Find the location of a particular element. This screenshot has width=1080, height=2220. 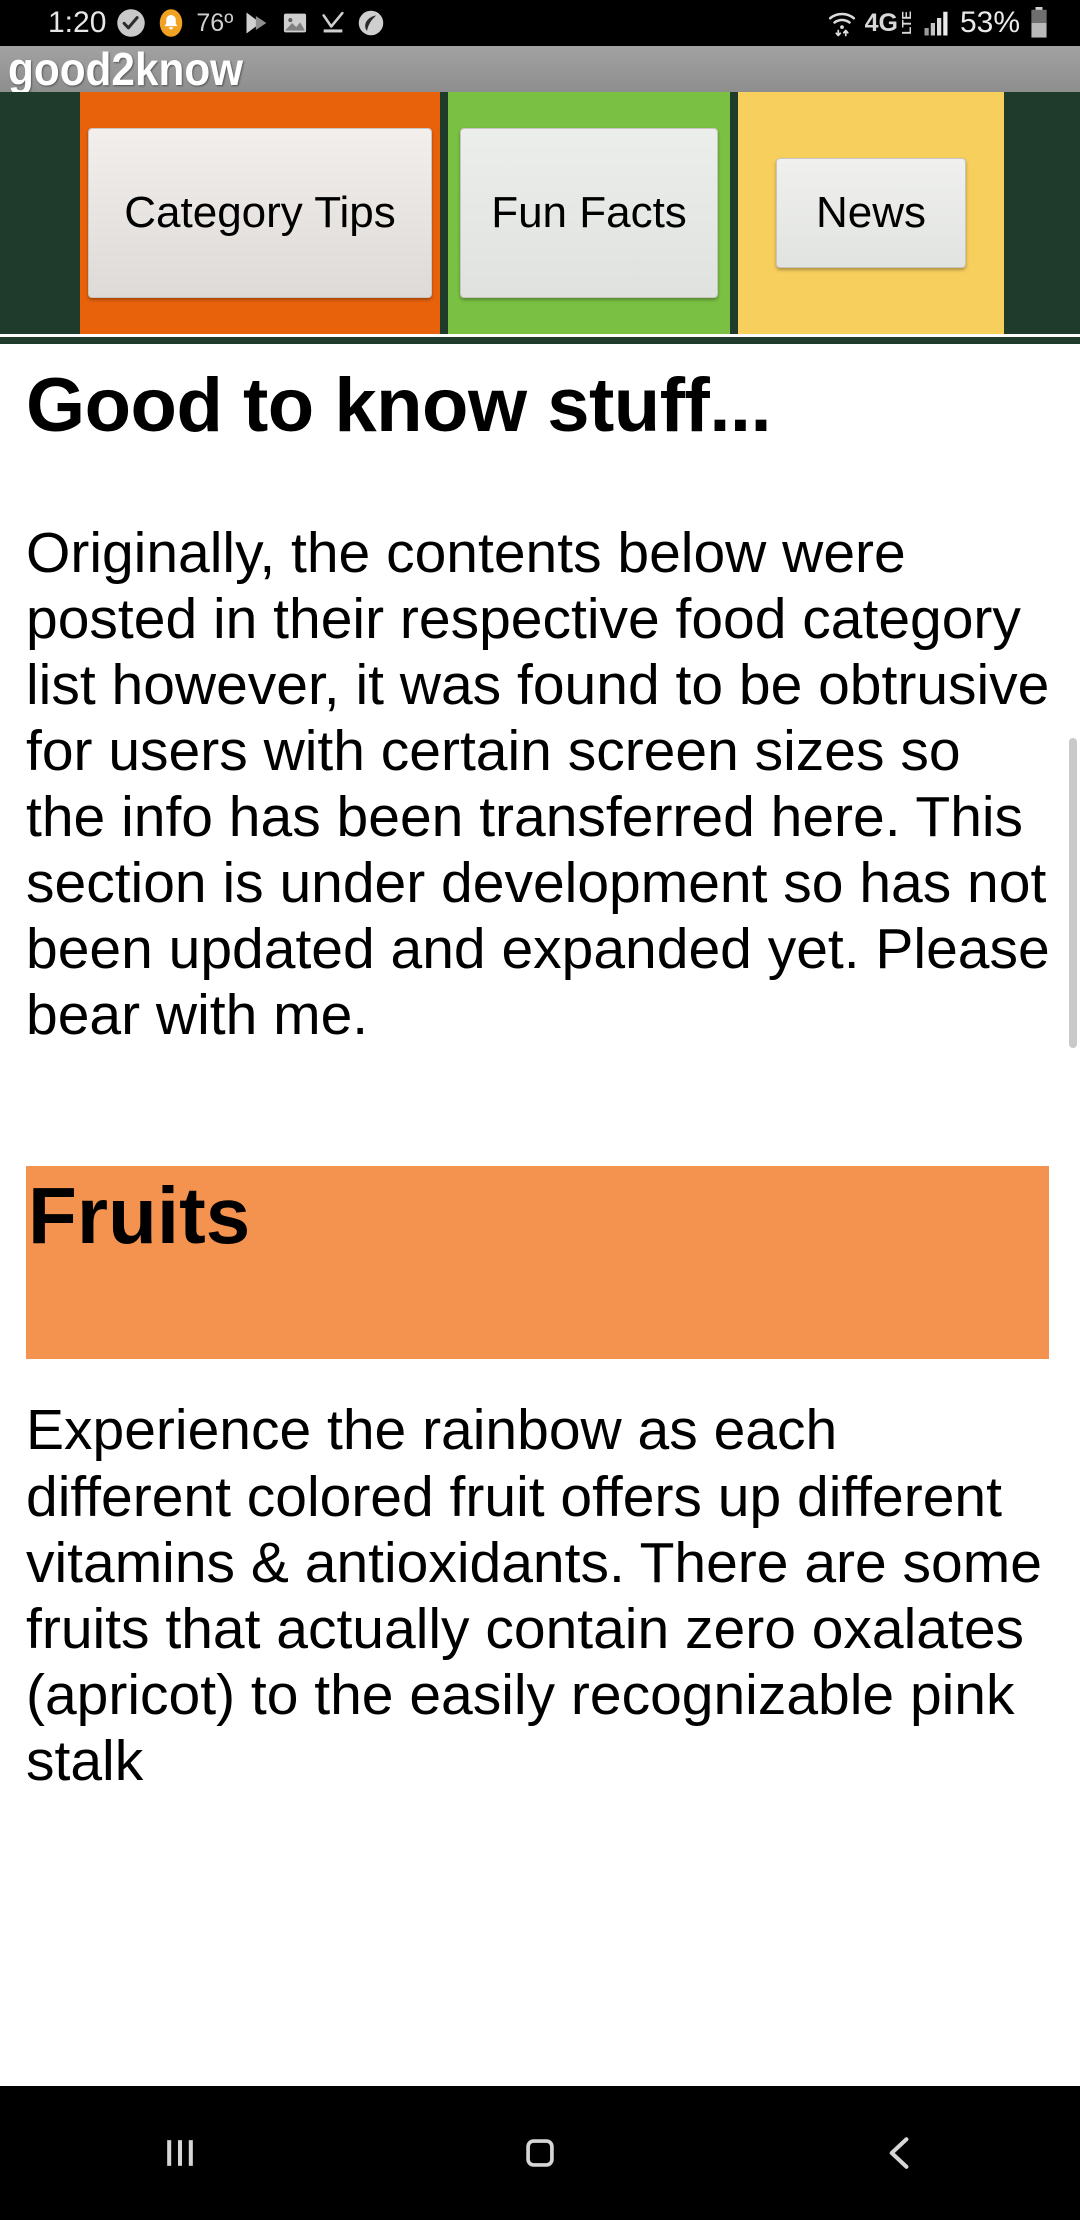

status-bar-temperature: 76º is located at coordinates (215, 22).